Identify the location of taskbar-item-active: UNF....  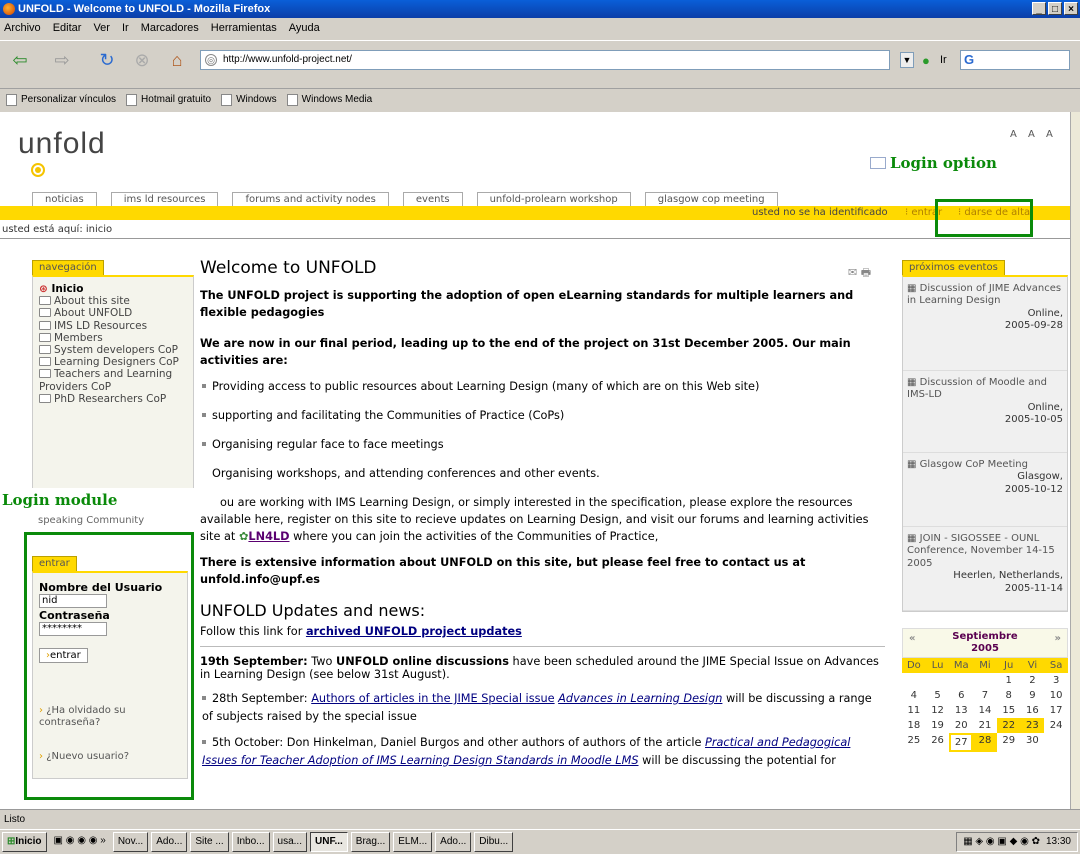
(329, 842).